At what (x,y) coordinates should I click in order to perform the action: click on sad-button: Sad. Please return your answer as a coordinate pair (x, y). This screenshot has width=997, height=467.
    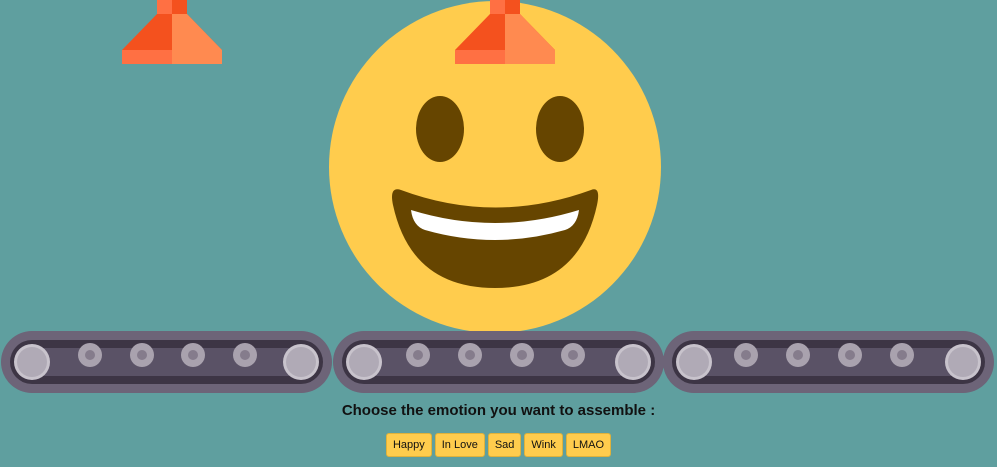
    Looking at the image, I should click on (504, 445).